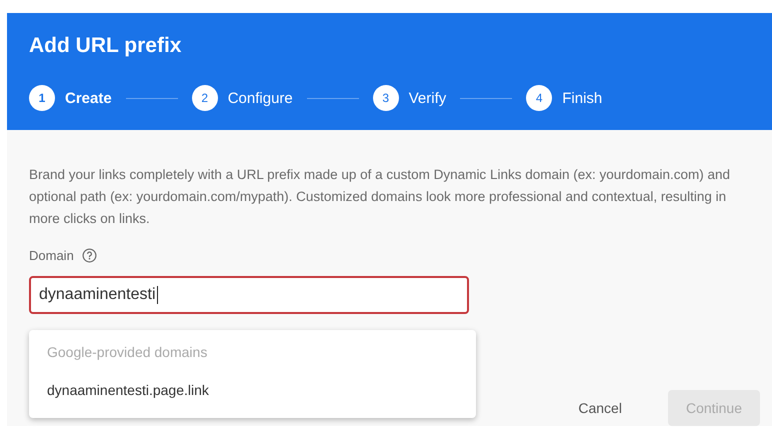 Image resolution: width=772 pixels, height=439 pixels. I want to click on step-number: 2, so click(205, 98).